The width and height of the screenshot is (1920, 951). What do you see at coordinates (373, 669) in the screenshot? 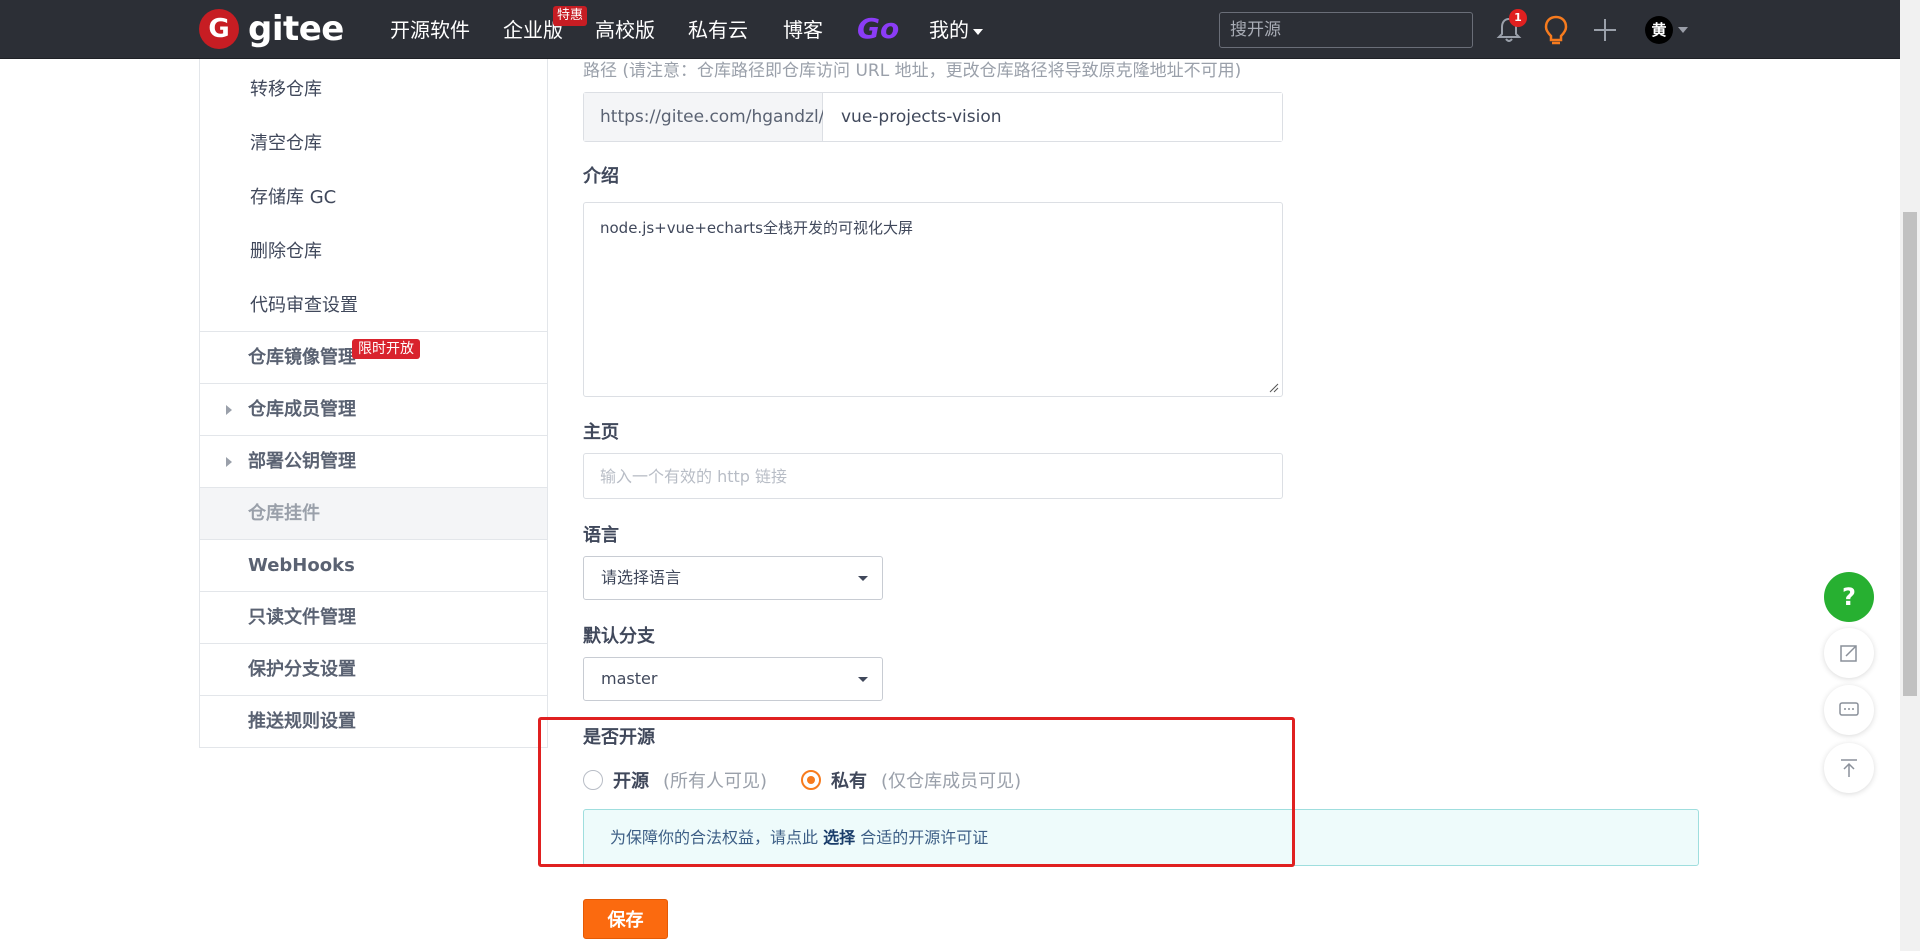
I see `sidebar-item-protected-branches: 保护分支设置` at bounding box center [373, 669].